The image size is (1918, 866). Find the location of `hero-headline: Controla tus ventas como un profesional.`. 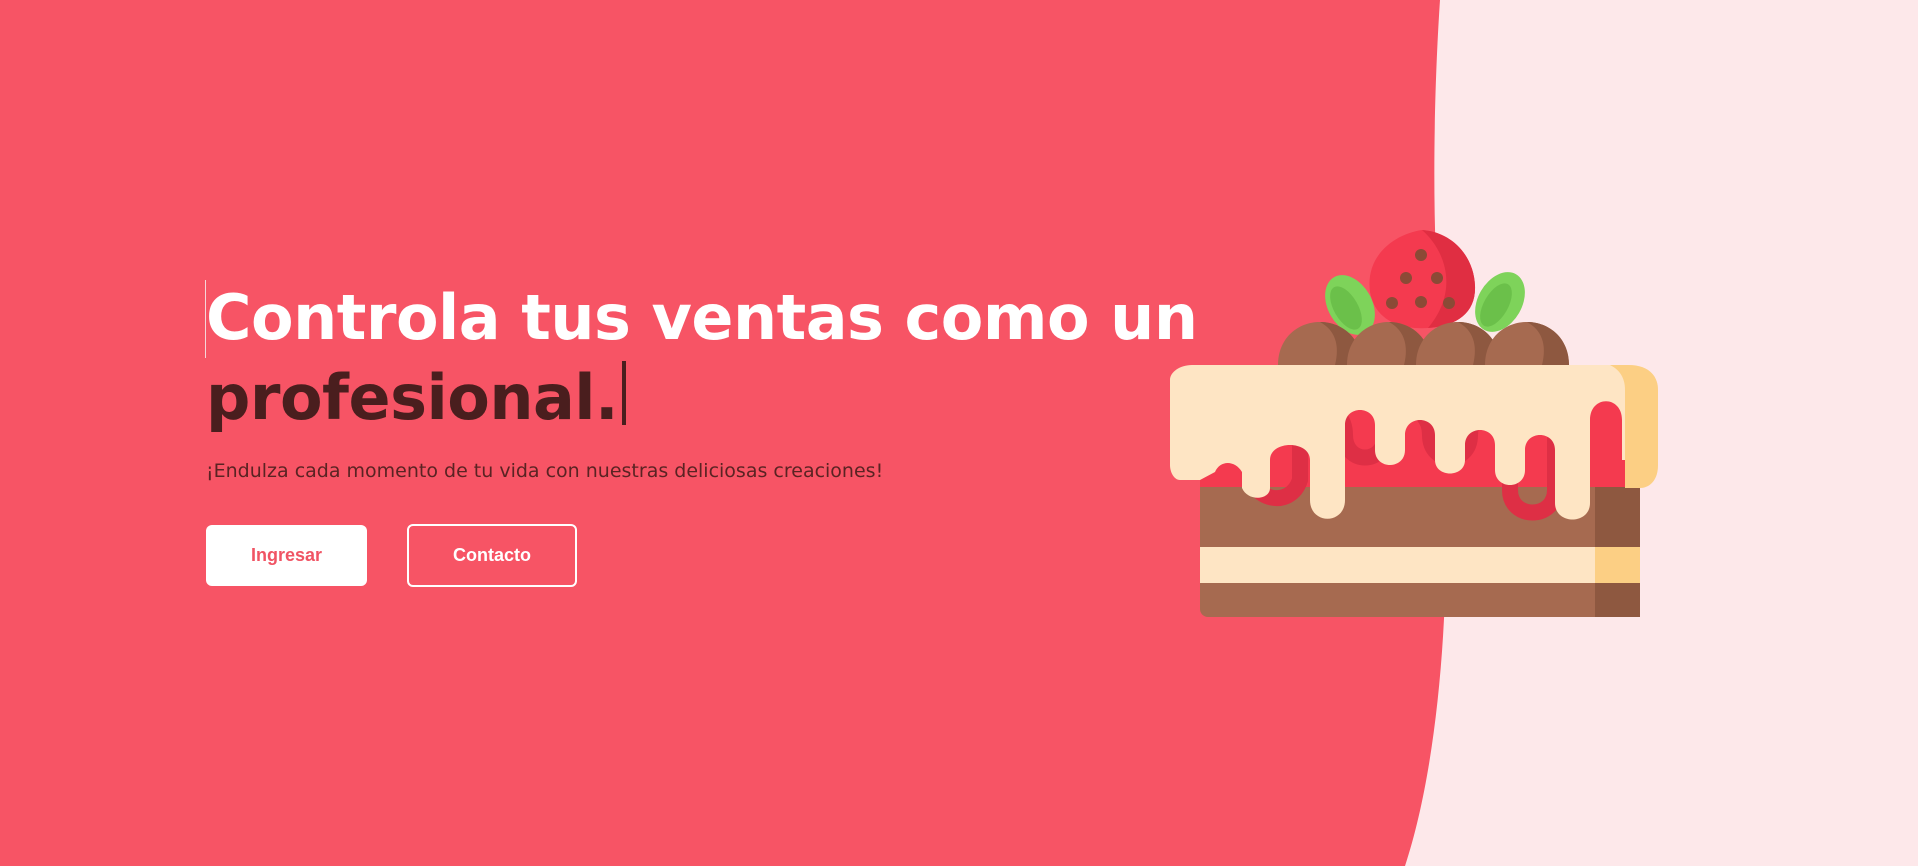

hero-headline: Controla tus ventas como un profesional. is located at coordinates (701, 358).